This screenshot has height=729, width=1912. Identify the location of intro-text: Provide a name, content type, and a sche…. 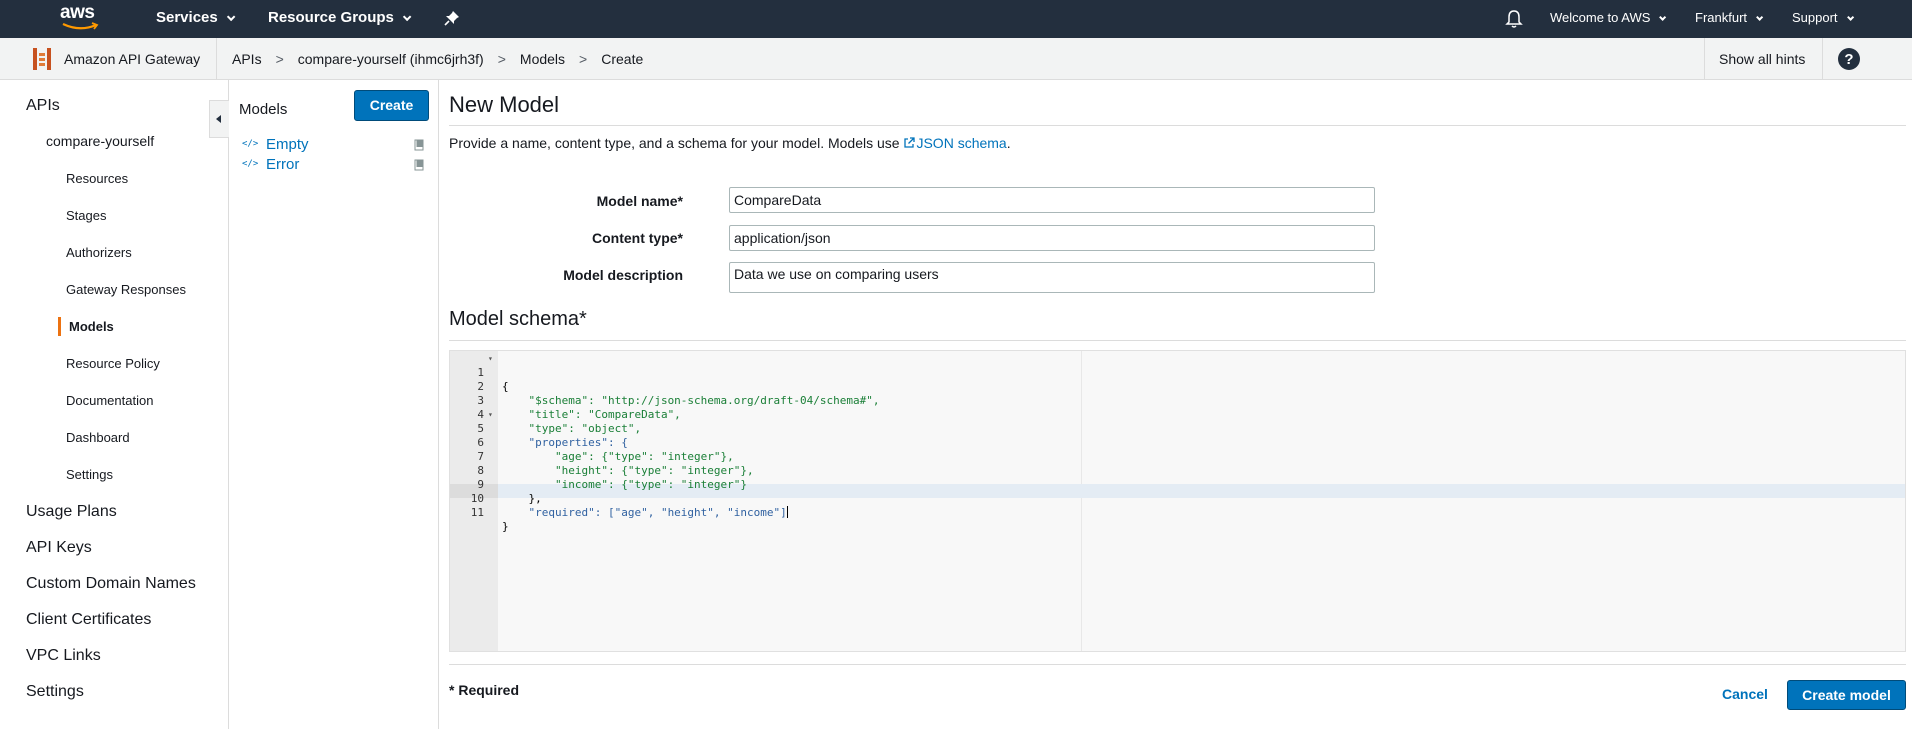
(730, 143).